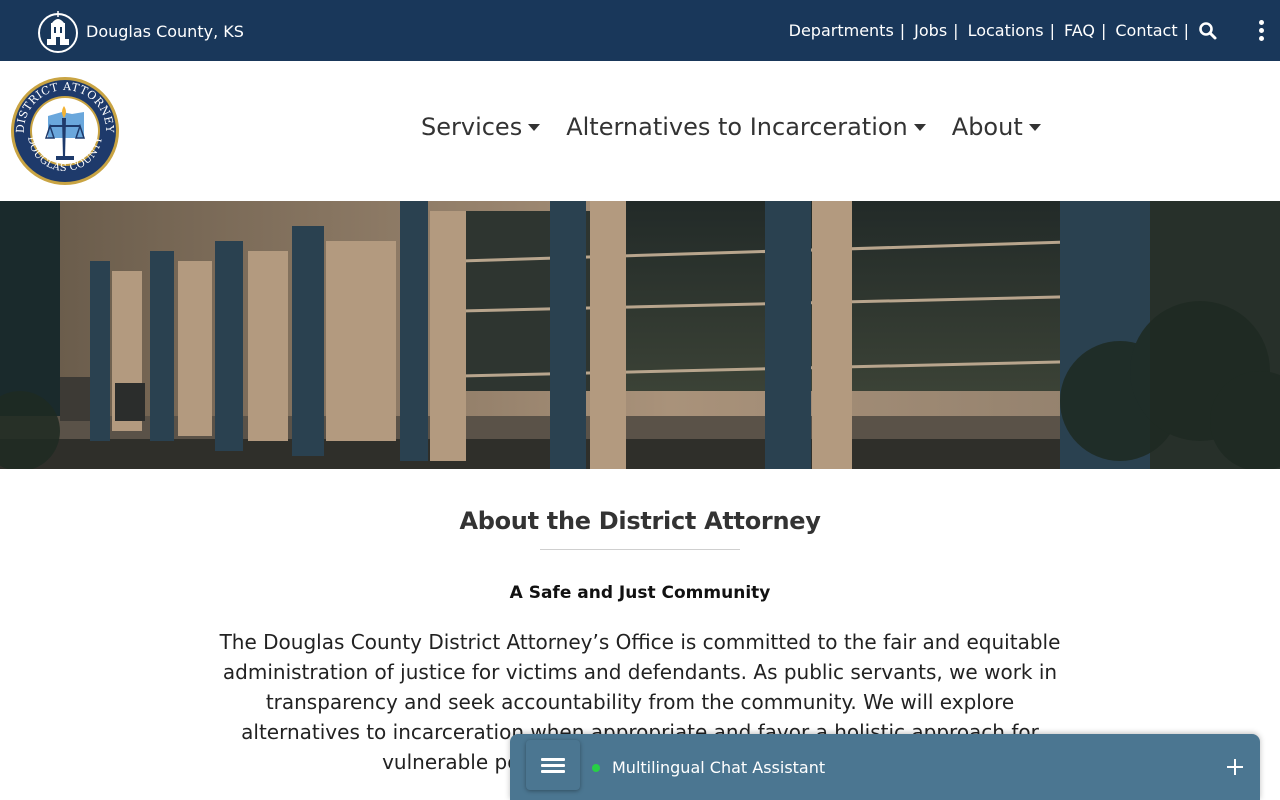 The width and height of the screenshot is (1280, 800). I want to click on nav-services-label: Services, so click(472, 127).